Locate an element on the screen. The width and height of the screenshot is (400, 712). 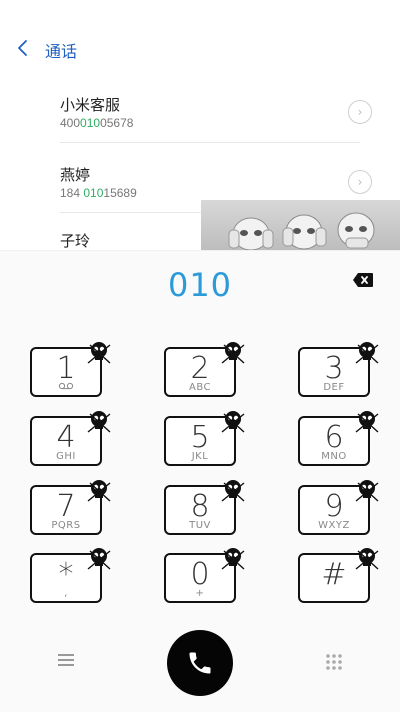
key-letters: PQRS is located at coordinates (66, 525).